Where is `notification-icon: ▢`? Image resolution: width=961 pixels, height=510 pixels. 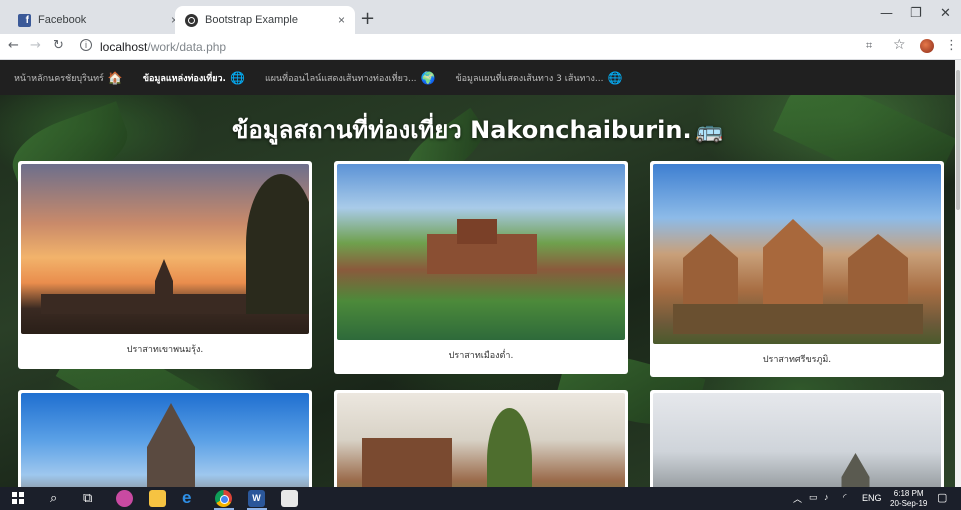
notification-icon: ▢ is located at coordinates (942, 497).